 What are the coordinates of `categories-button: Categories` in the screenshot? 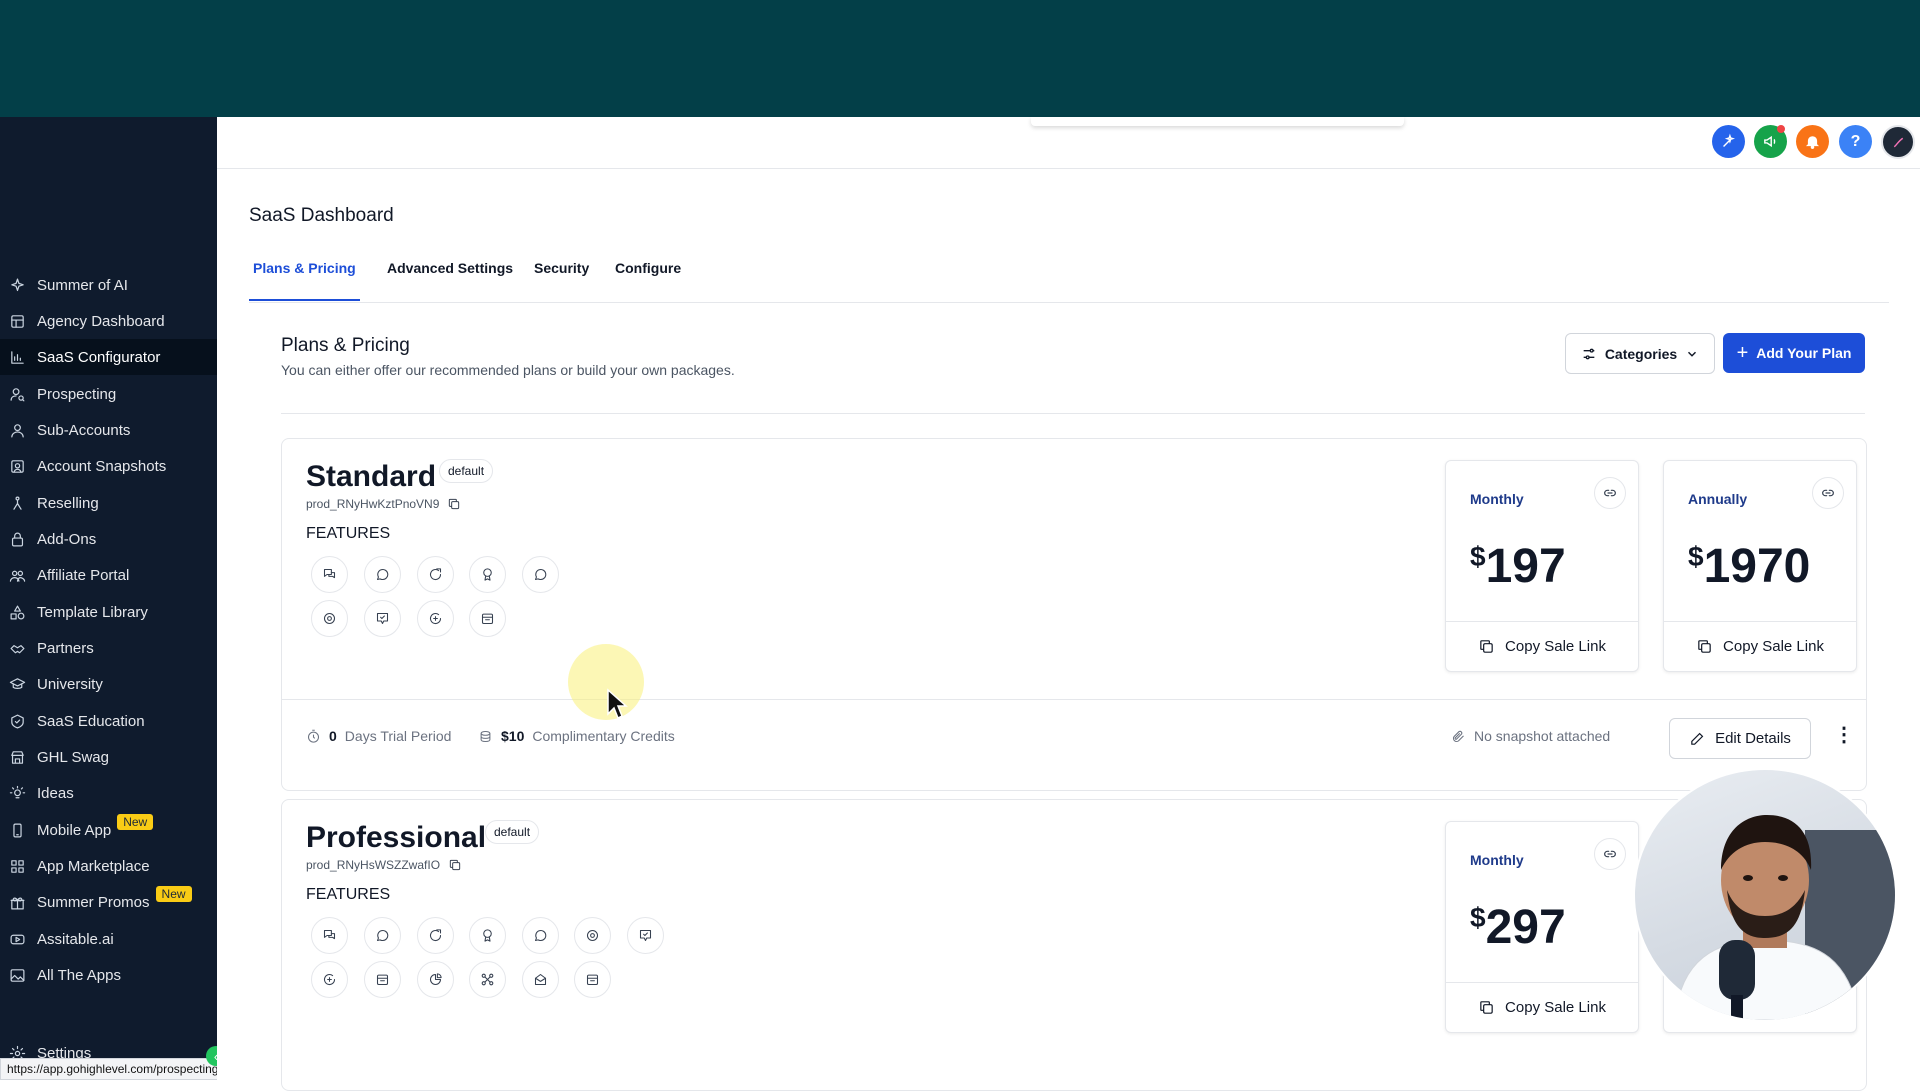 It's located at (1640, 353).